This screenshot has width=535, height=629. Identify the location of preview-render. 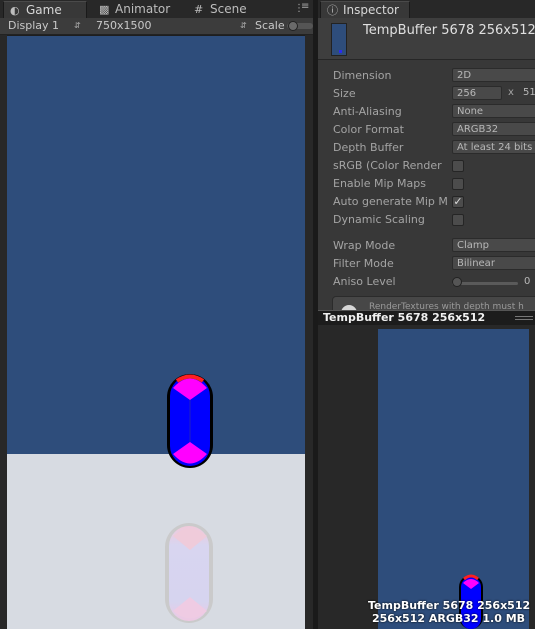
(453, 479).